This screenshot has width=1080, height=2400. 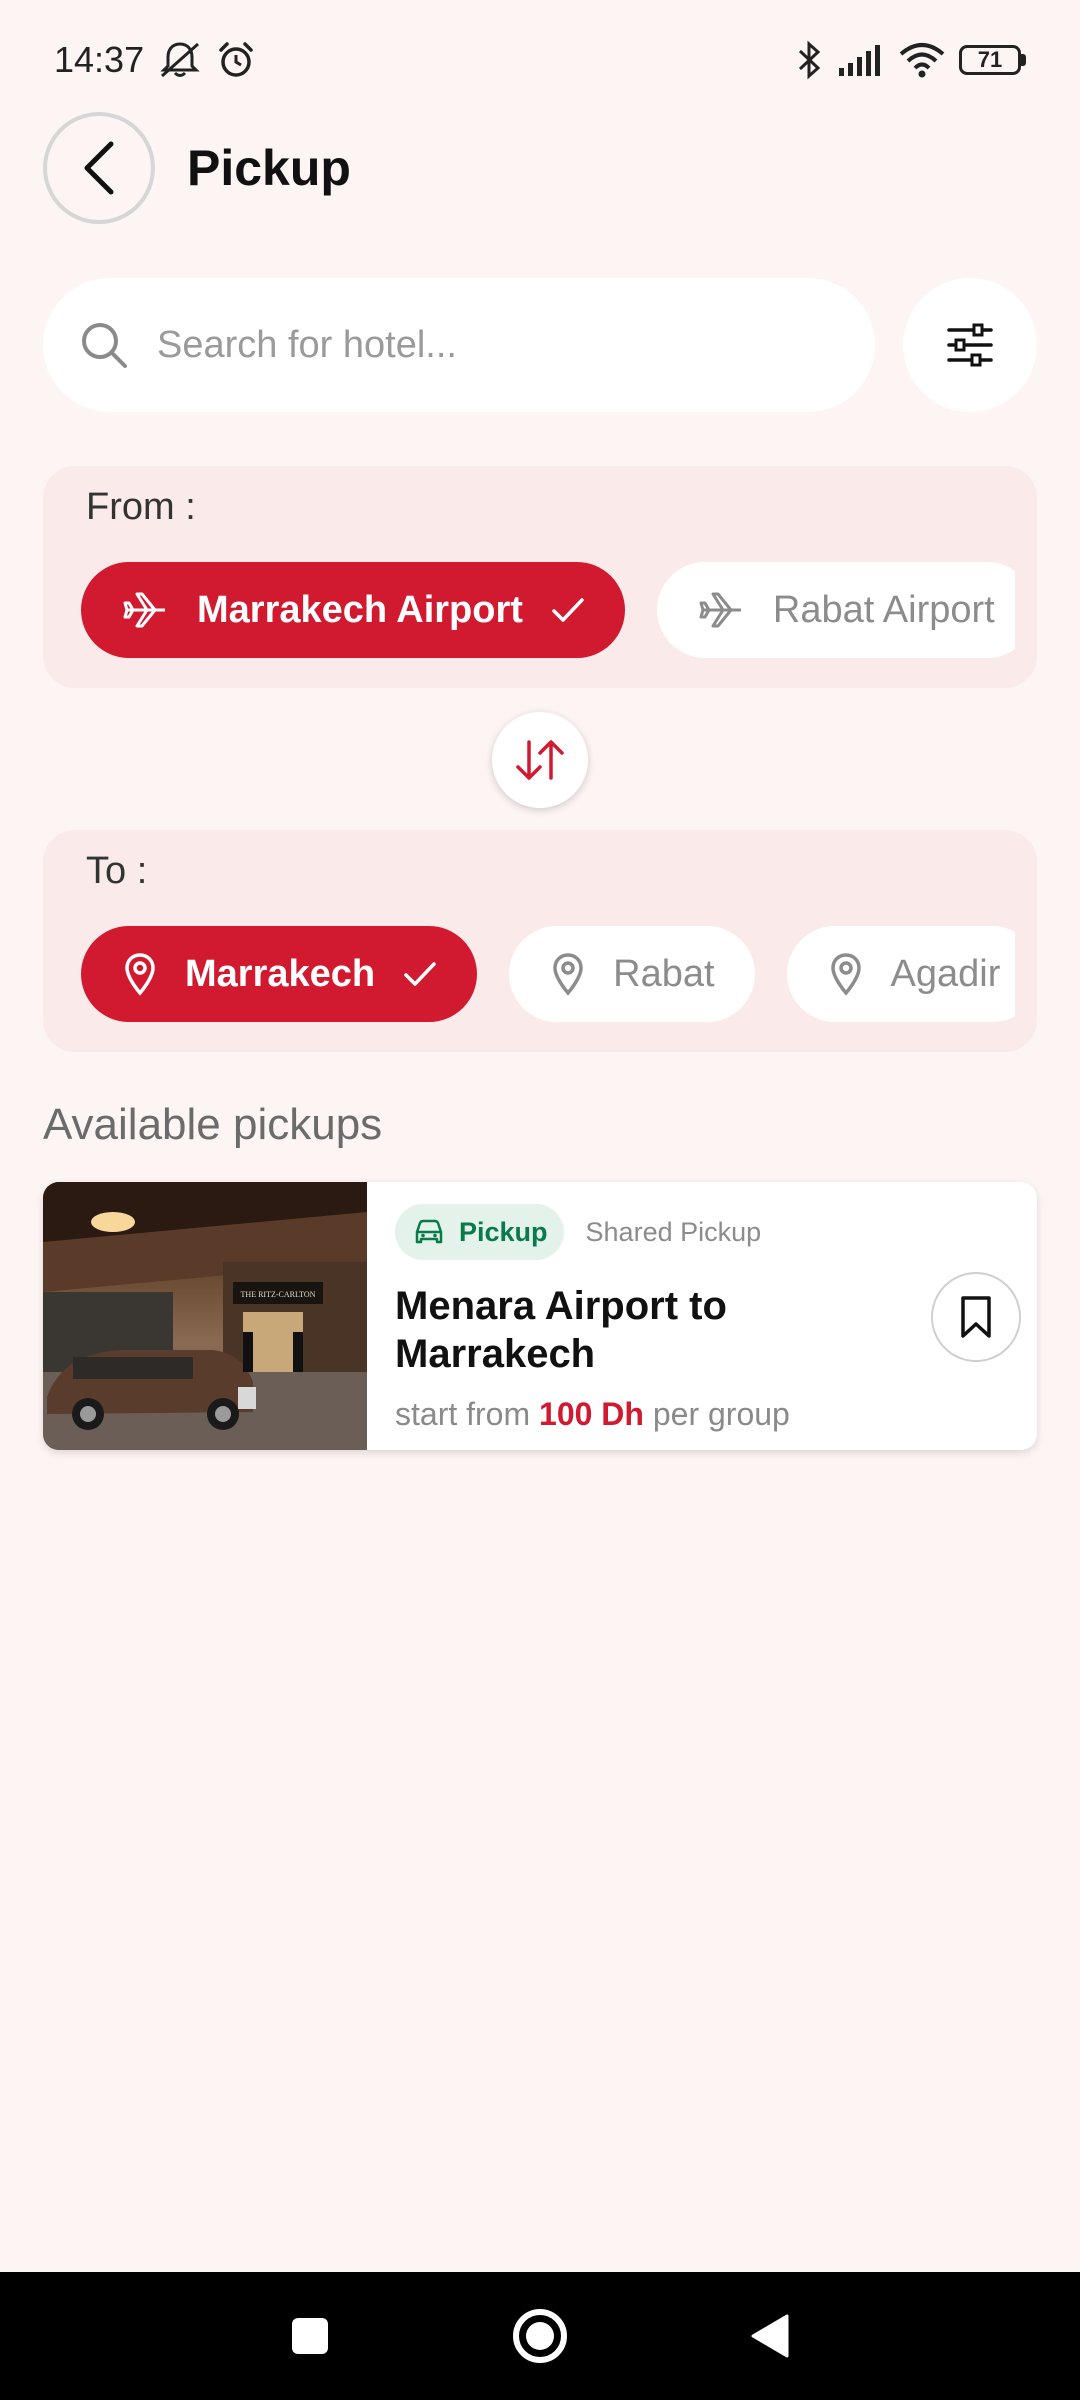 I want to click on to-label: To :, so click(x=117, y=871).